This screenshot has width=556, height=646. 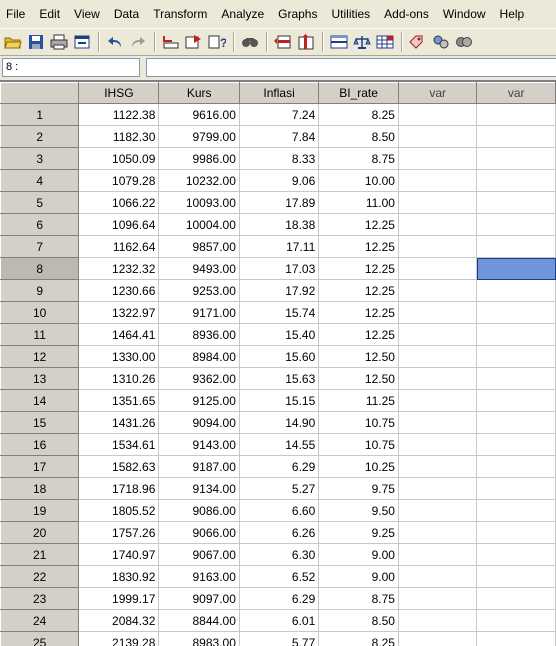 I want to click on data-cell: 1162.64, so click(x=119, y=247).